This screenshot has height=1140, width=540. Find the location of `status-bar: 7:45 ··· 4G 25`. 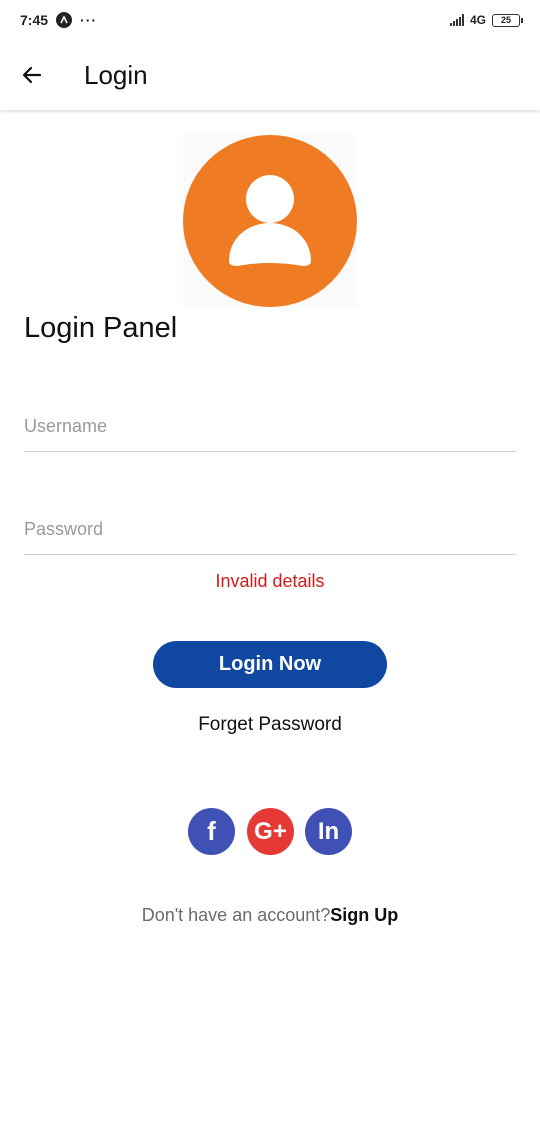

status-bar: 7:45 ··· 4G 25 is located at coordinates (270, 20).